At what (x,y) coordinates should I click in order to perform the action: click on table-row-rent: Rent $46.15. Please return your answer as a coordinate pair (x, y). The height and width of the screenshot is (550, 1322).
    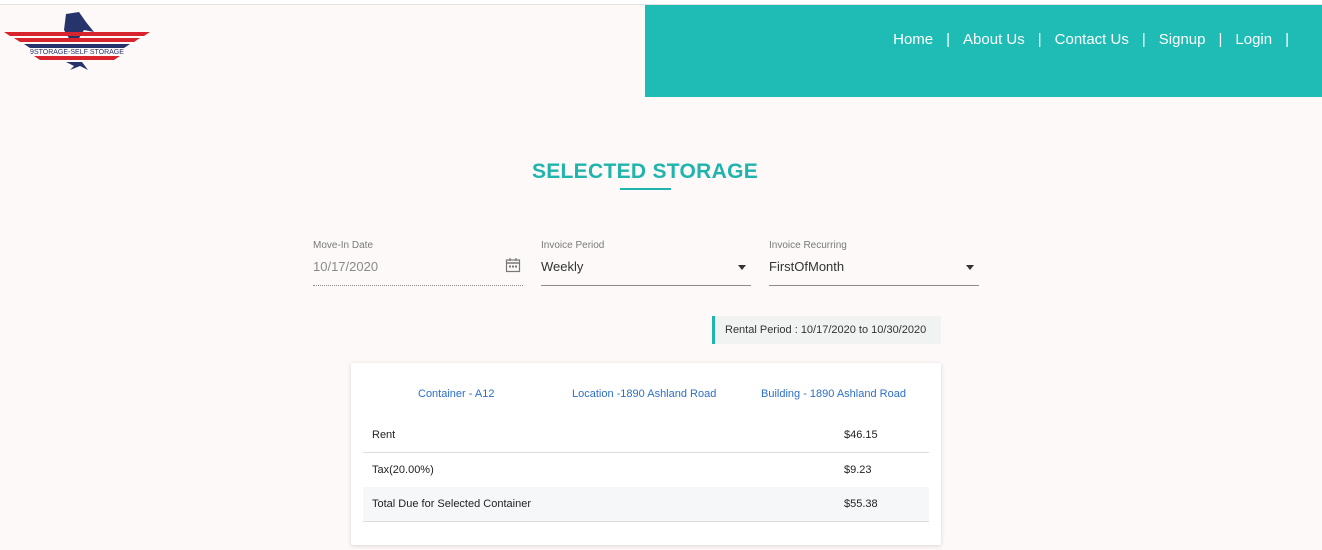
    Looking at the image, I should click on (646, 435).